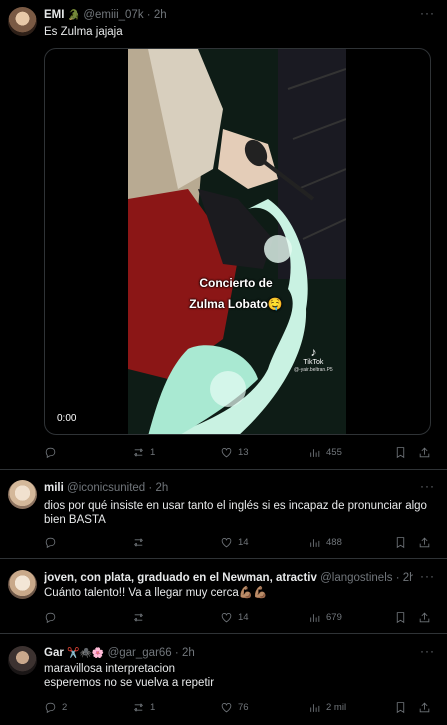 This screenshot has height=725, width=447. I want to click on author-handle: @gar_gar66, so click(140, 653).